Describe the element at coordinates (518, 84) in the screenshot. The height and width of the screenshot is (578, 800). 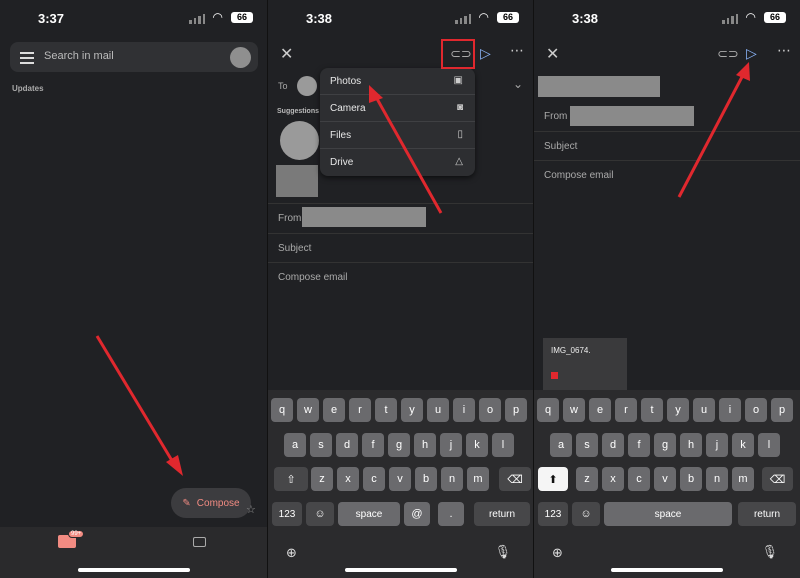
I see `chevron-down-icon: ⌄` at that location.